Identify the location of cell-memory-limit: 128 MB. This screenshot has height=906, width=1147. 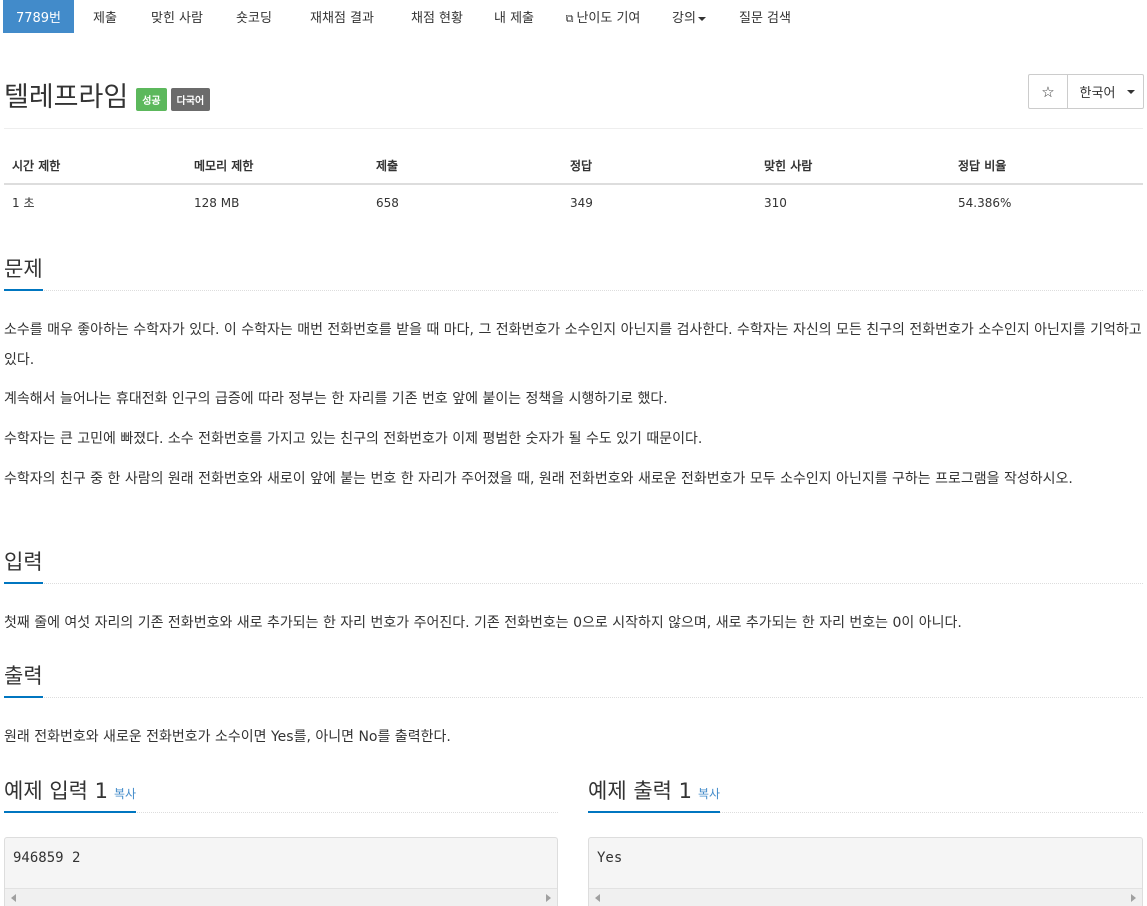
(217, 202).